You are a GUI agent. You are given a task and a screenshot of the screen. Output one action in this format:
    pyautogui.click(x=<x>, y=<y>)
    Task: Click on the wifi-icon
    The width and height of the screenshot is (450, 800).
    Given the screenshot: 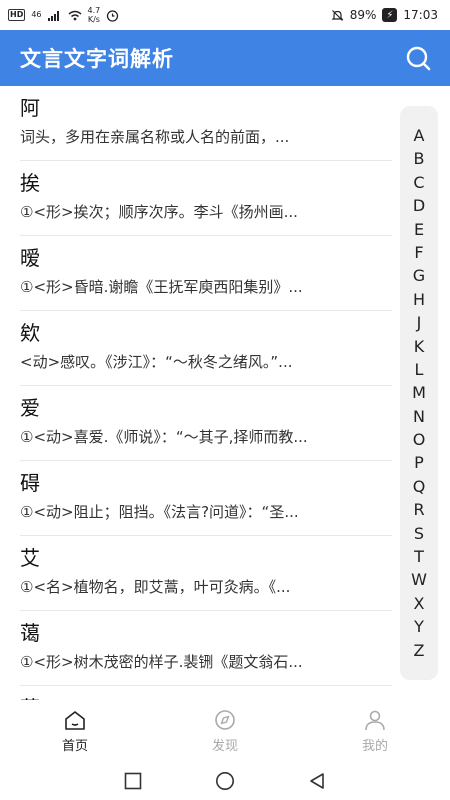 What is the action you would take?
    pyautogui.click(x=75, y=15)
    